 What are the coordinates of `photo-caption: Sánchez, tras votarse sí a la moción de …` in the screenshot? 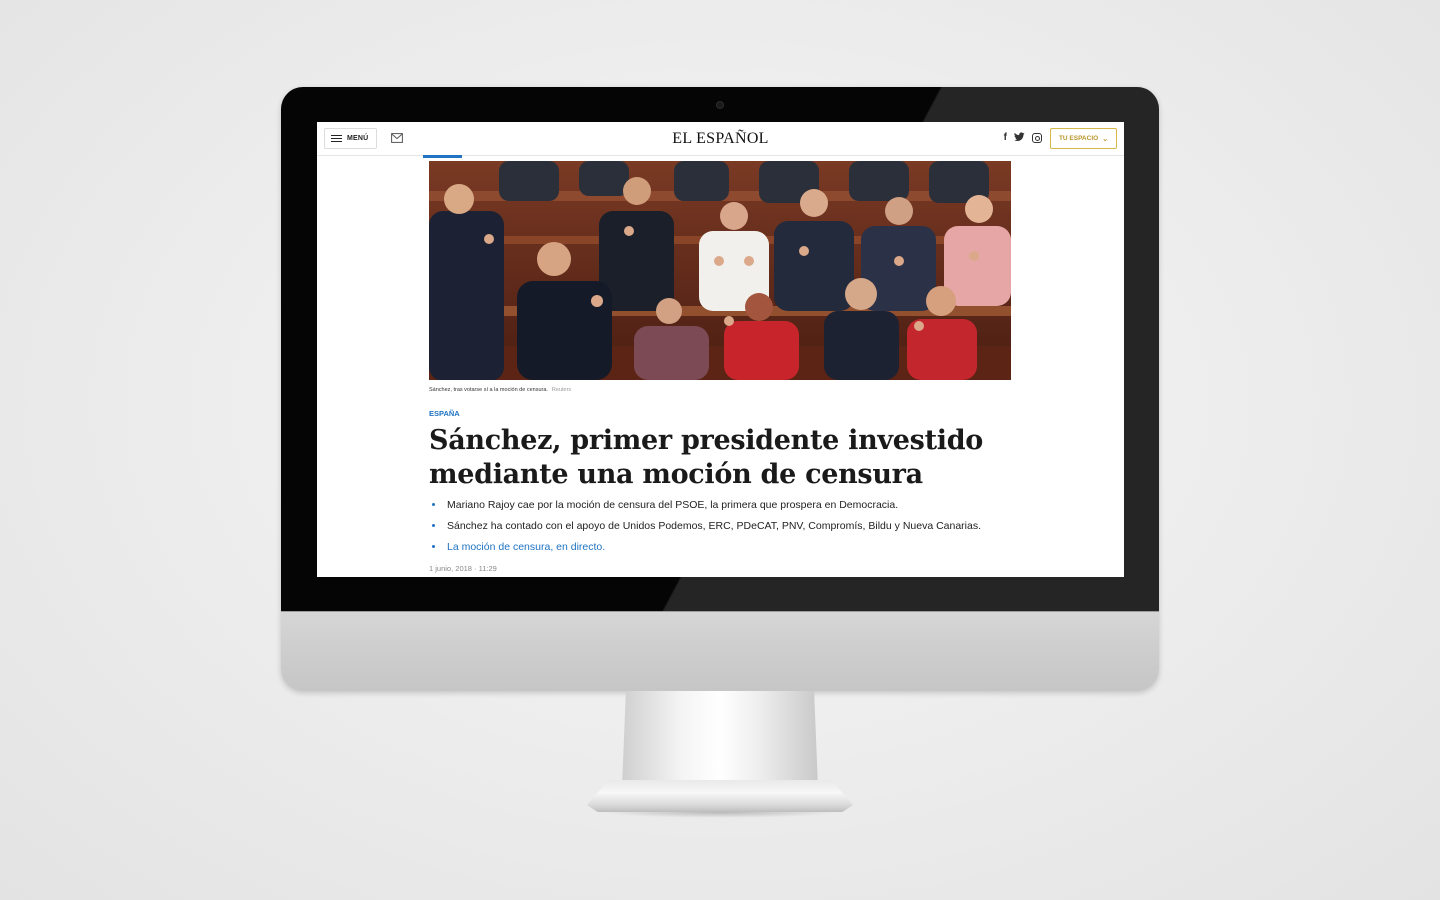 It's located at (500, 390).